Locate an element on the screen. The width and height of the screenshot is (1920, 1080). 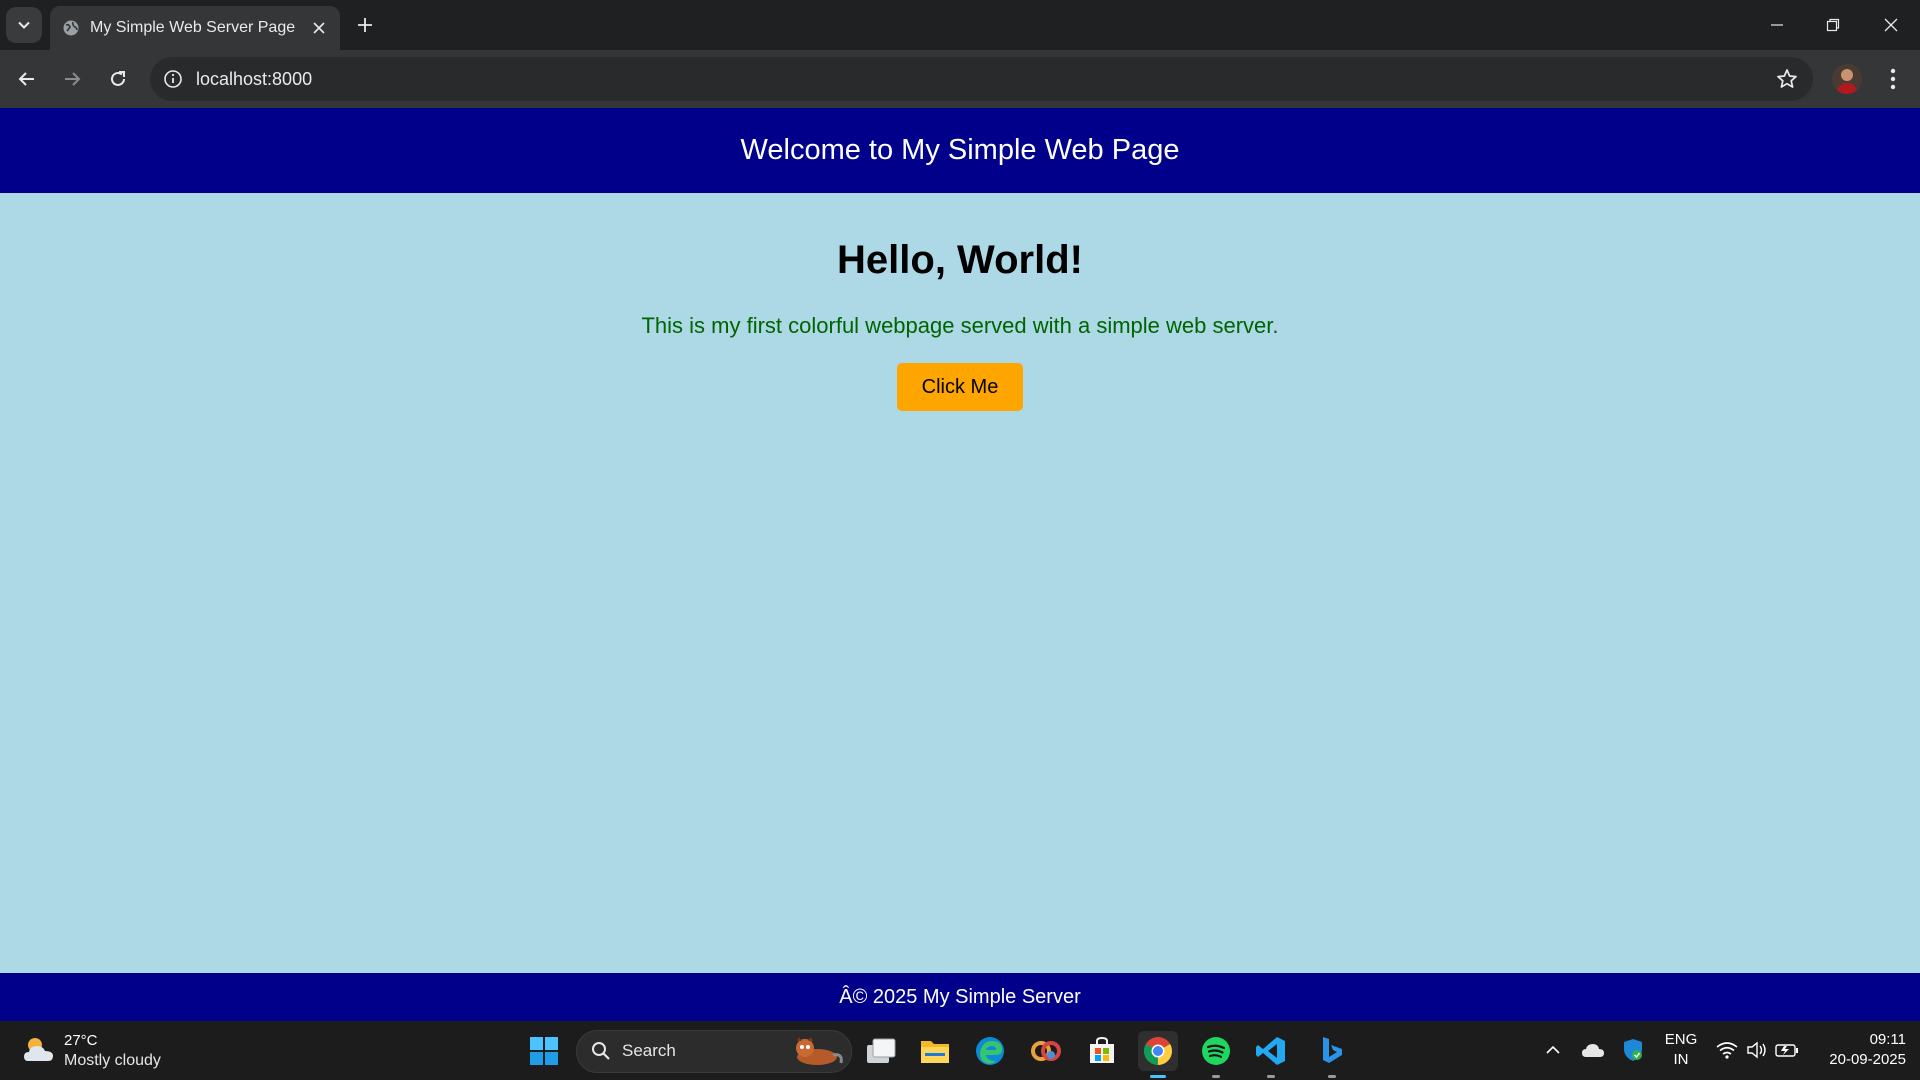
windows-icon is located at coordinates (544, 1051).